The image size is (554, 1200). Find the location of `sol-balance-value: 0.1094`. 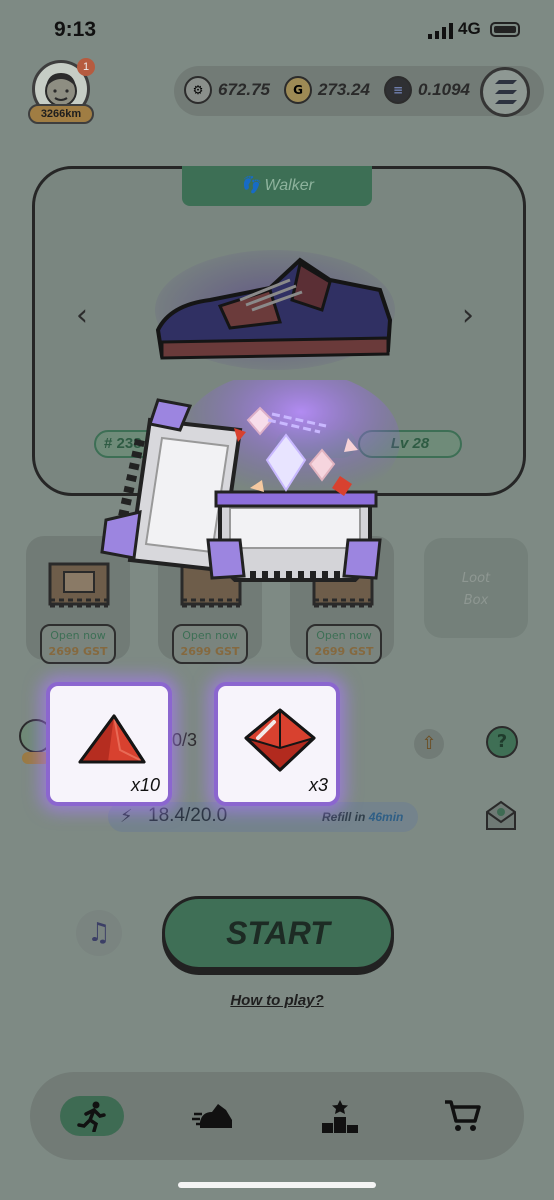

sol-balance-value: 0.1094 is located at coordinates (444, 89).